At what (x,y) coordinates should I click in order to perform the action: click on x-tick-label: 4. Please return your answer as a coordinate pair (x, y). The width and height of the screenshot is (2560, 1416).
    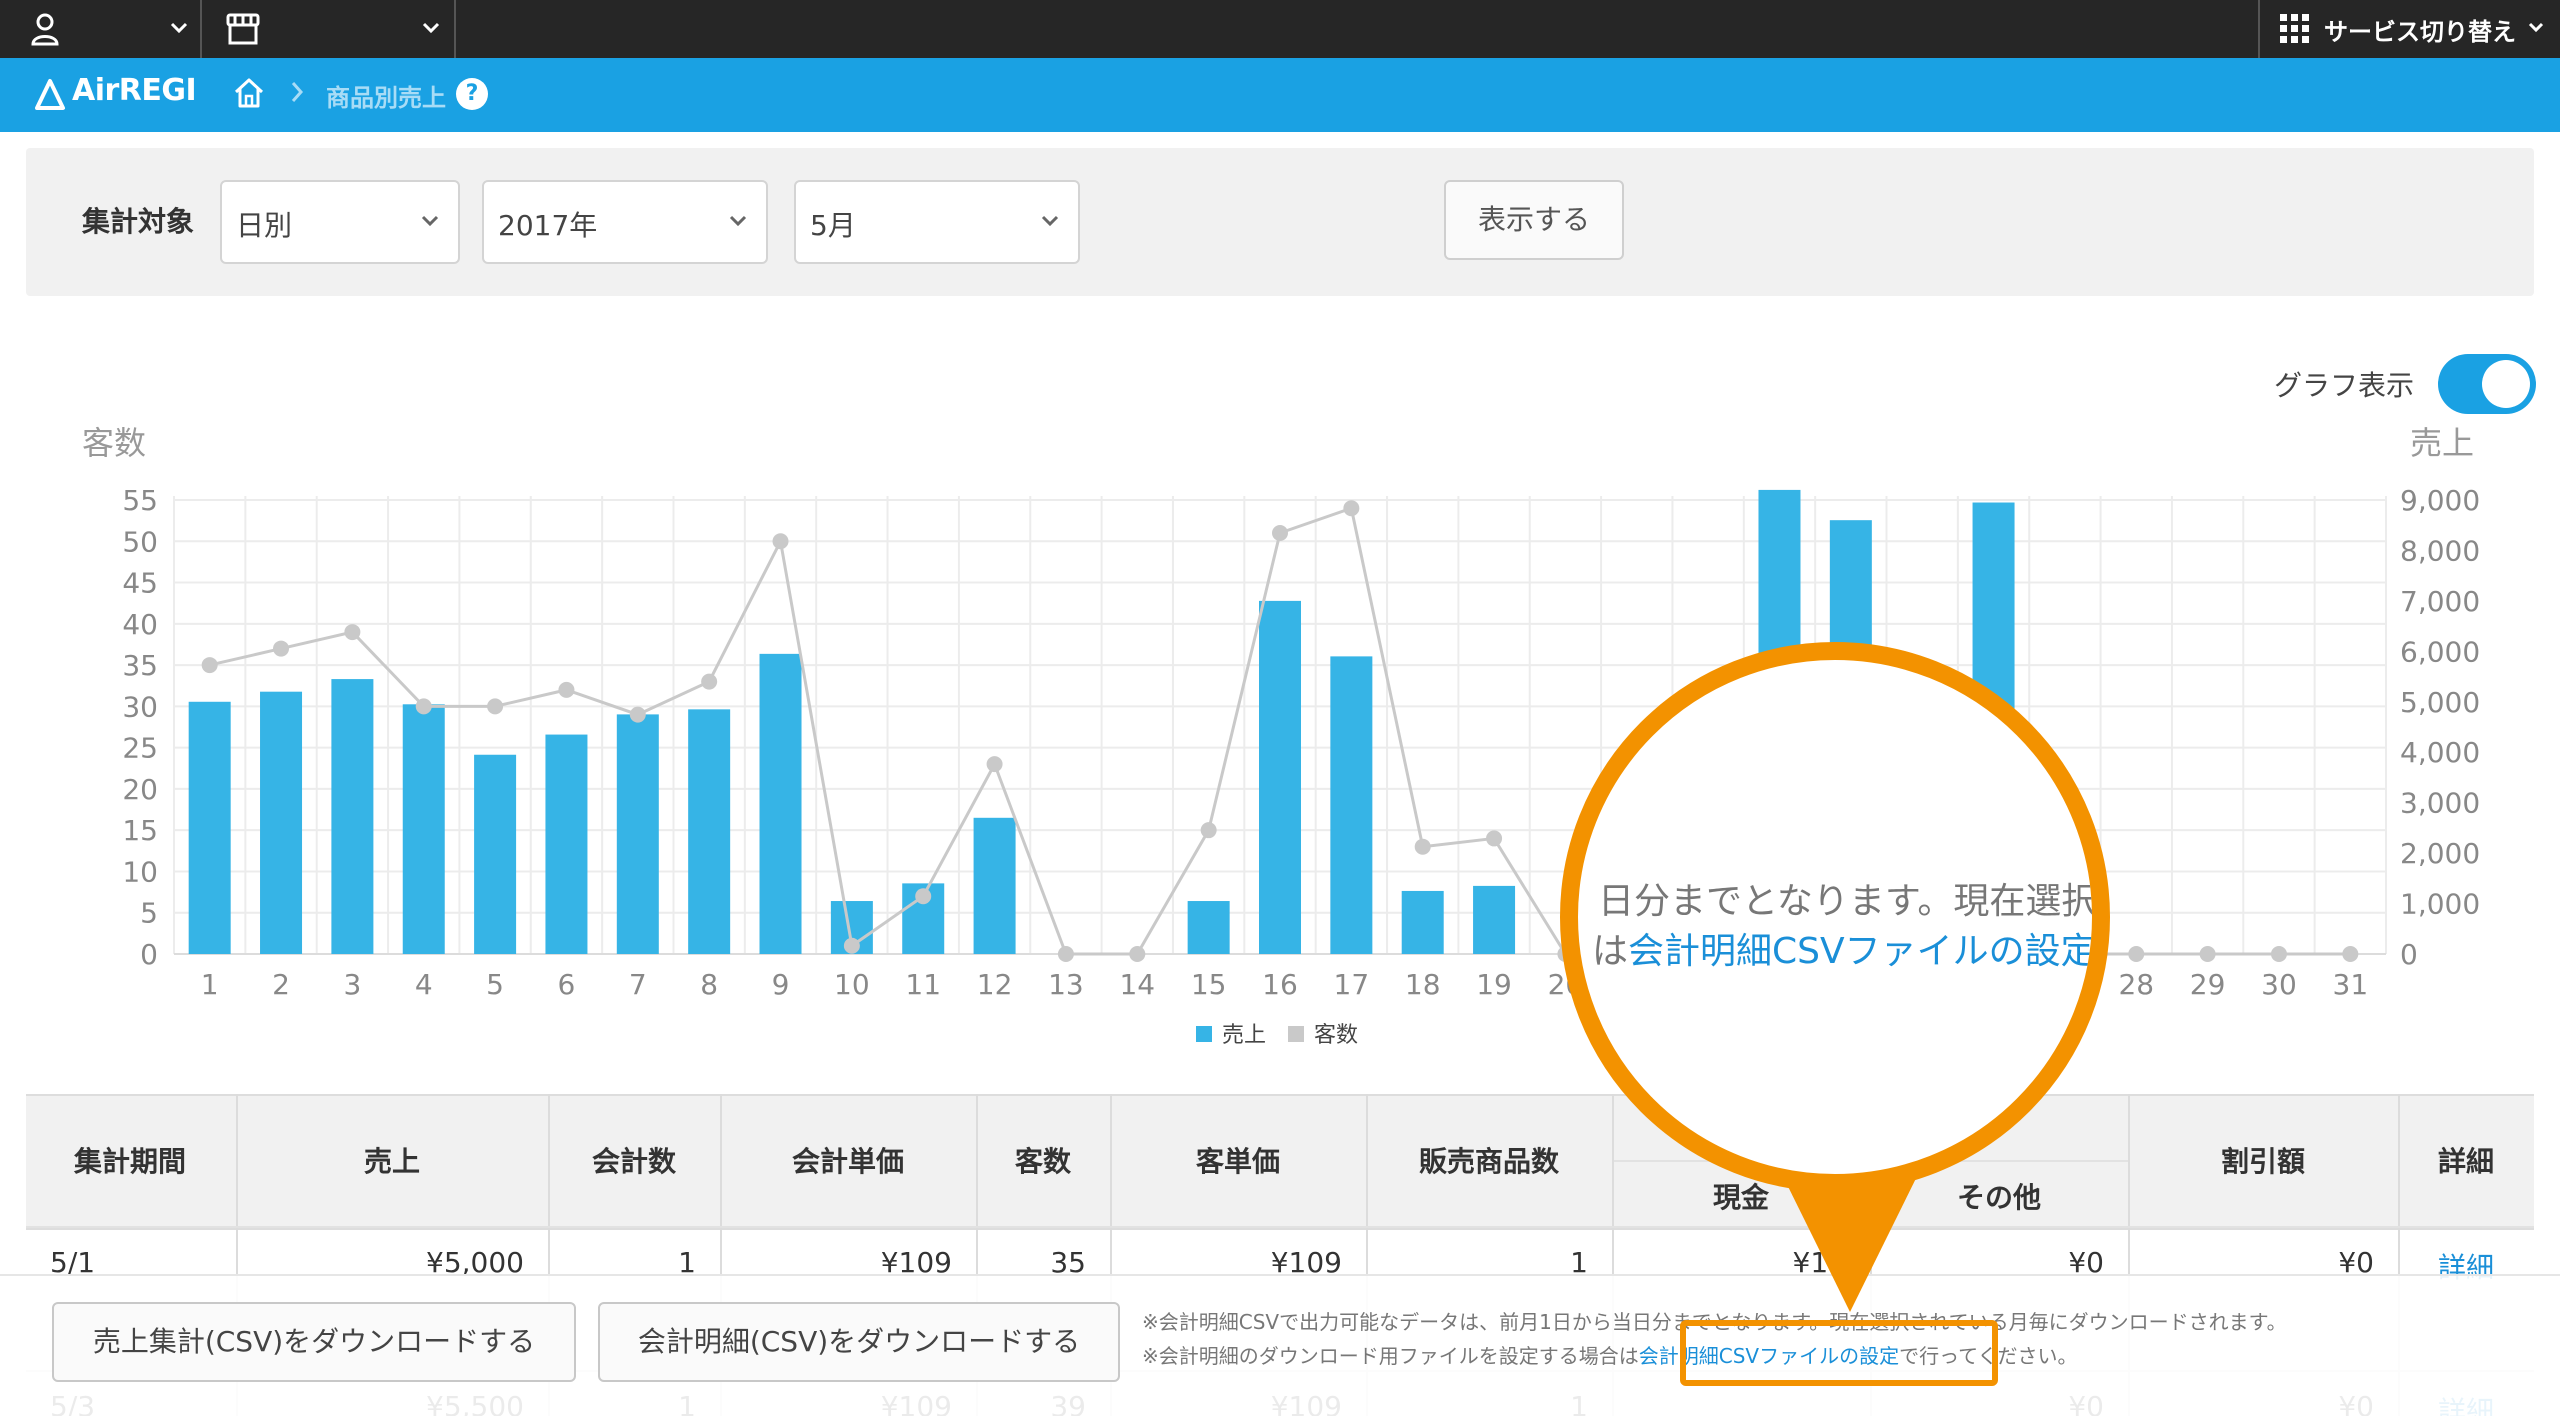
    Looking at the image, I should click on (424, 984).